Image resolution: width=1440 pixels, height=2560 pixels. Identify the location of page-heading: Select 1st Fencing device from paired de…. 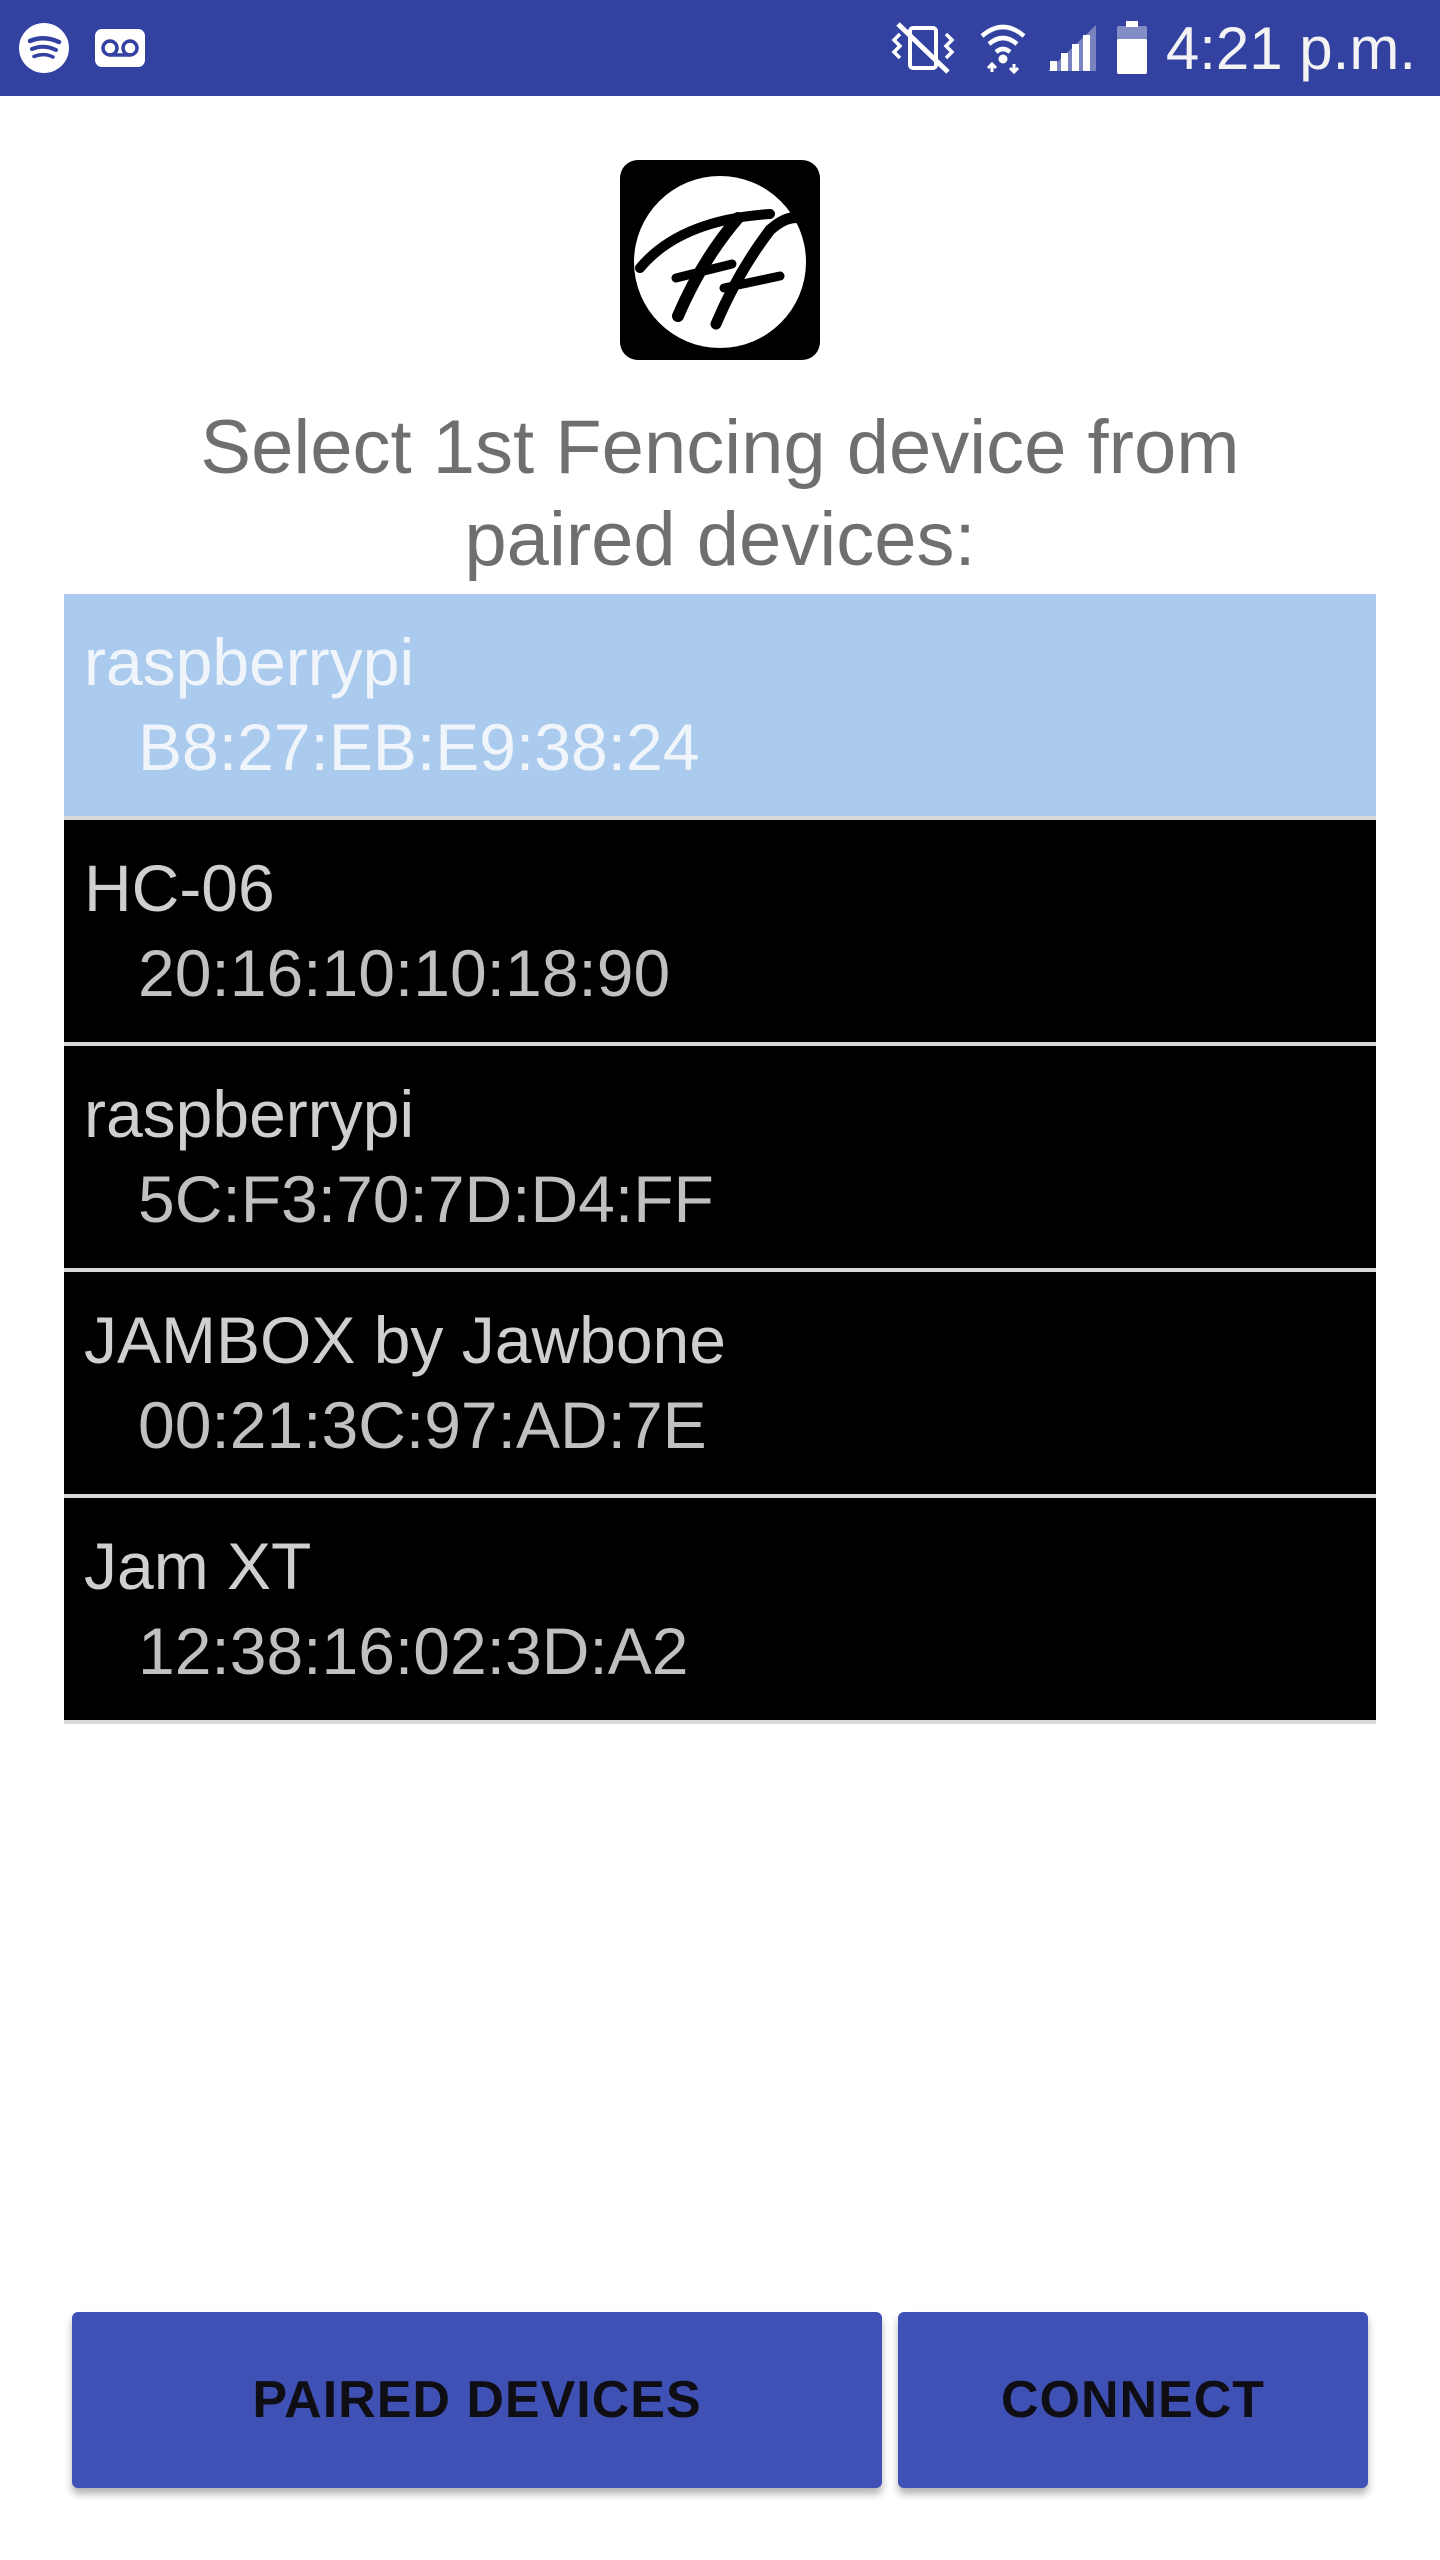
(720, 494).